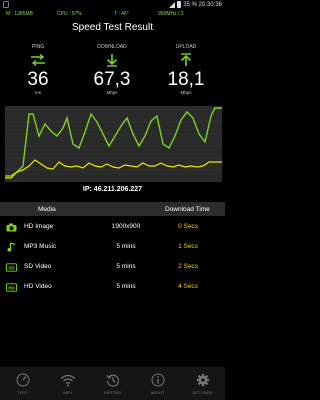 This screenshot has width=320, height=400. I want to click on history-icon, so click(112, 380).